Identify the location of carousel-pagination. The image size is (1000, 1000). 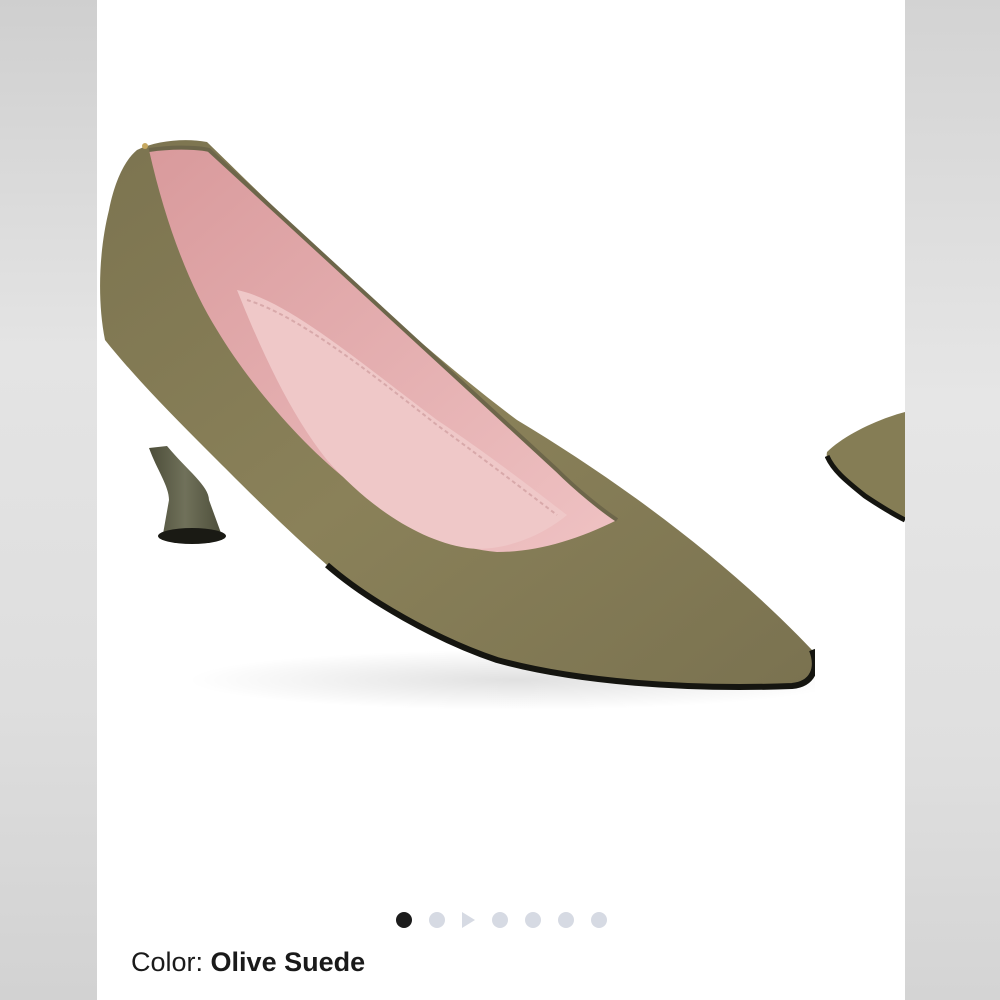
(501, 920).